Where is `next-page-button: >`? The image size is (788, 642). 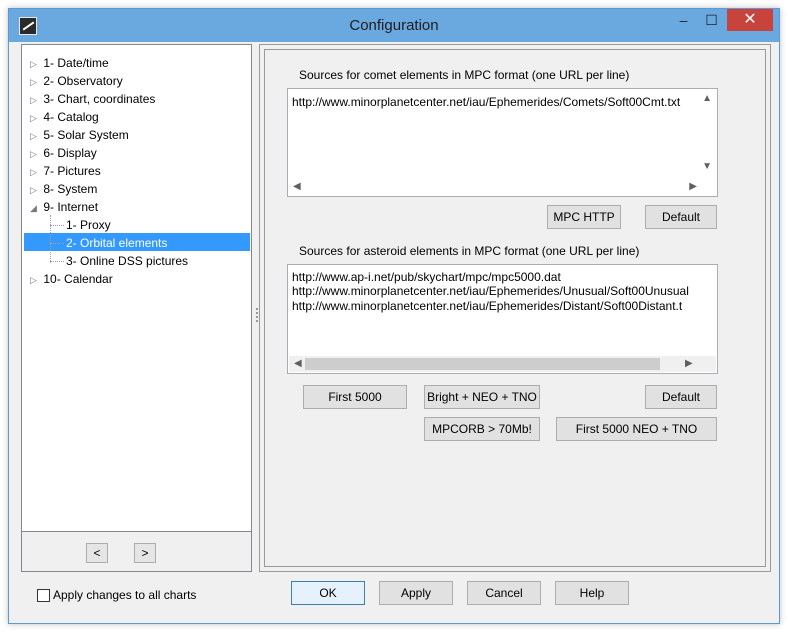 next-page-button: > is located at coordinates (145, 553).